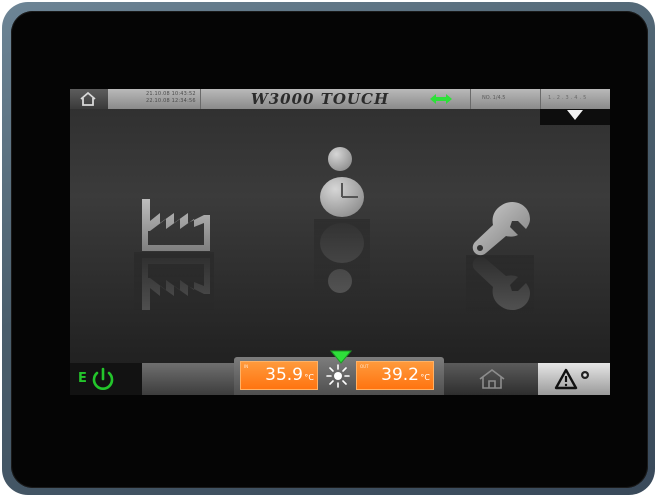 The width and height of the screenshot is (657, 497). I want to click on power-mode-label: E, so click(82, 378).